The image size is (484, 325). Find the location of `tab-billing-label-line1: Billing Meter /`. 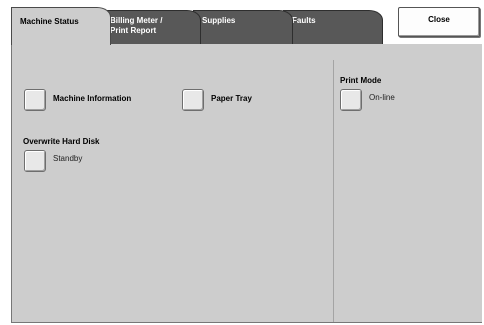

tab-billing-label-line1: Billing Meter / is located at coordinates (136, 20).